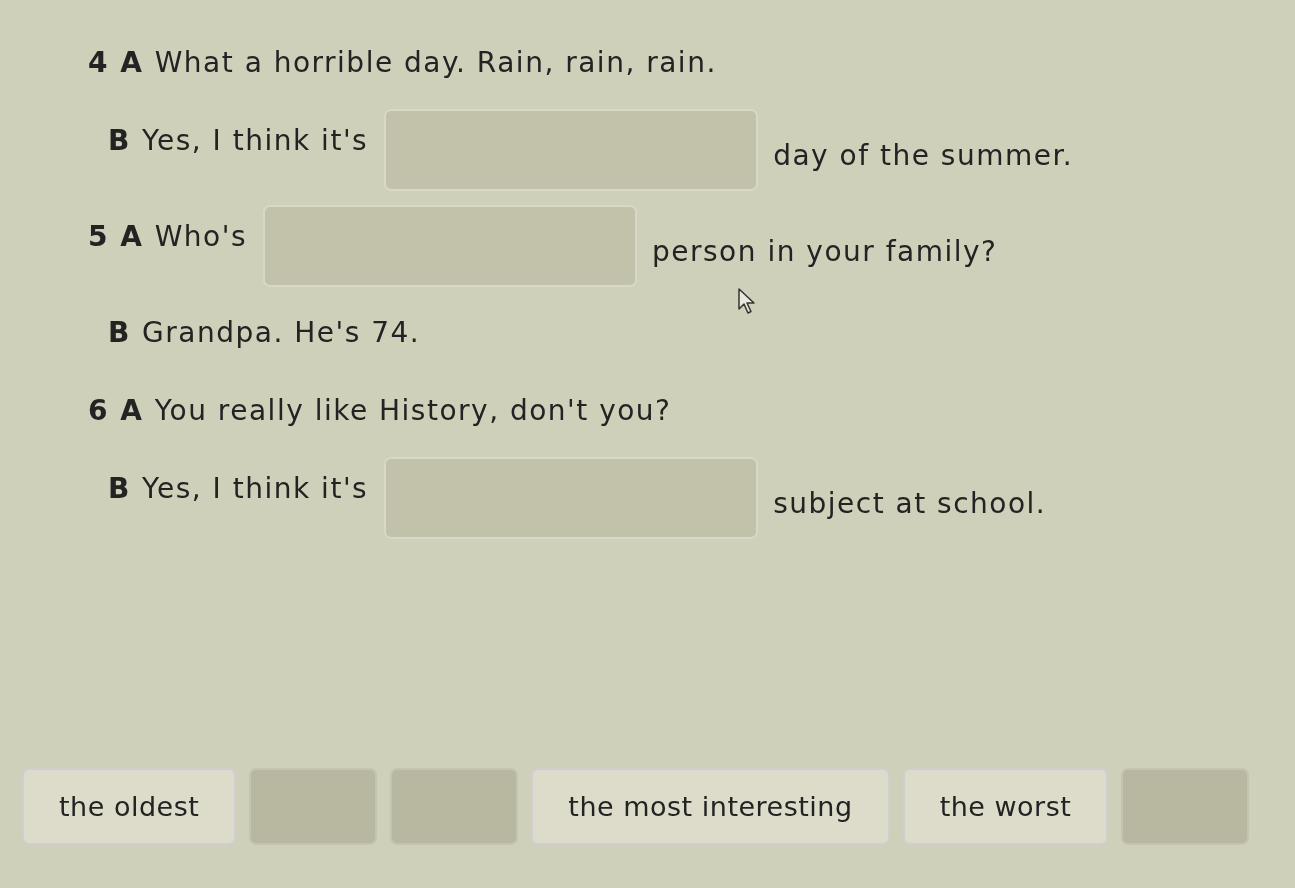 This screenshot has height=888, width=1295. What do you see at coordinates (923, 156) in the screenshot?
I see `dialogue-line: day of the summer.` at bounding box center [923, 156].